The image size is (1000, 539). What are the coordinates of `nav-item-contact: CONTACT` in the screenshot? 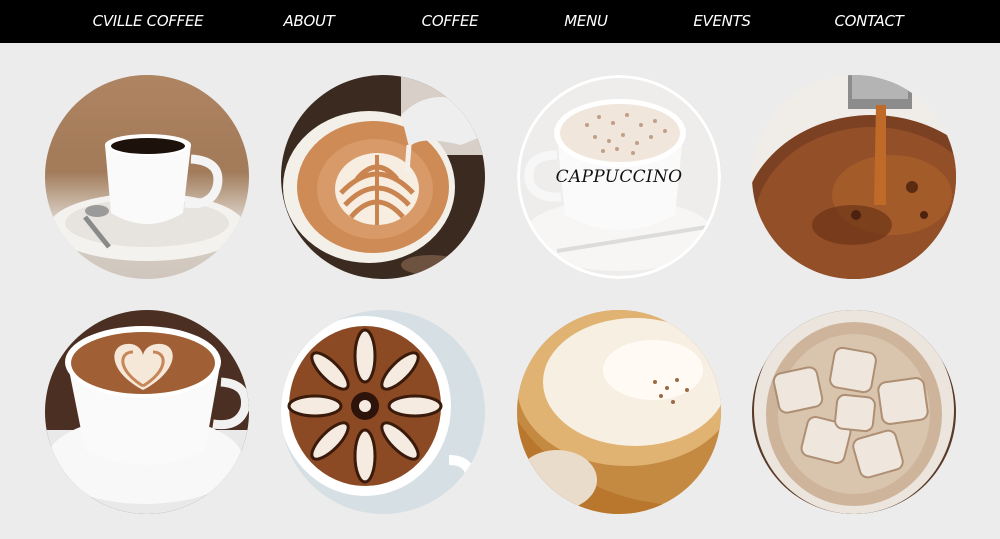 It's located at (868, 21).